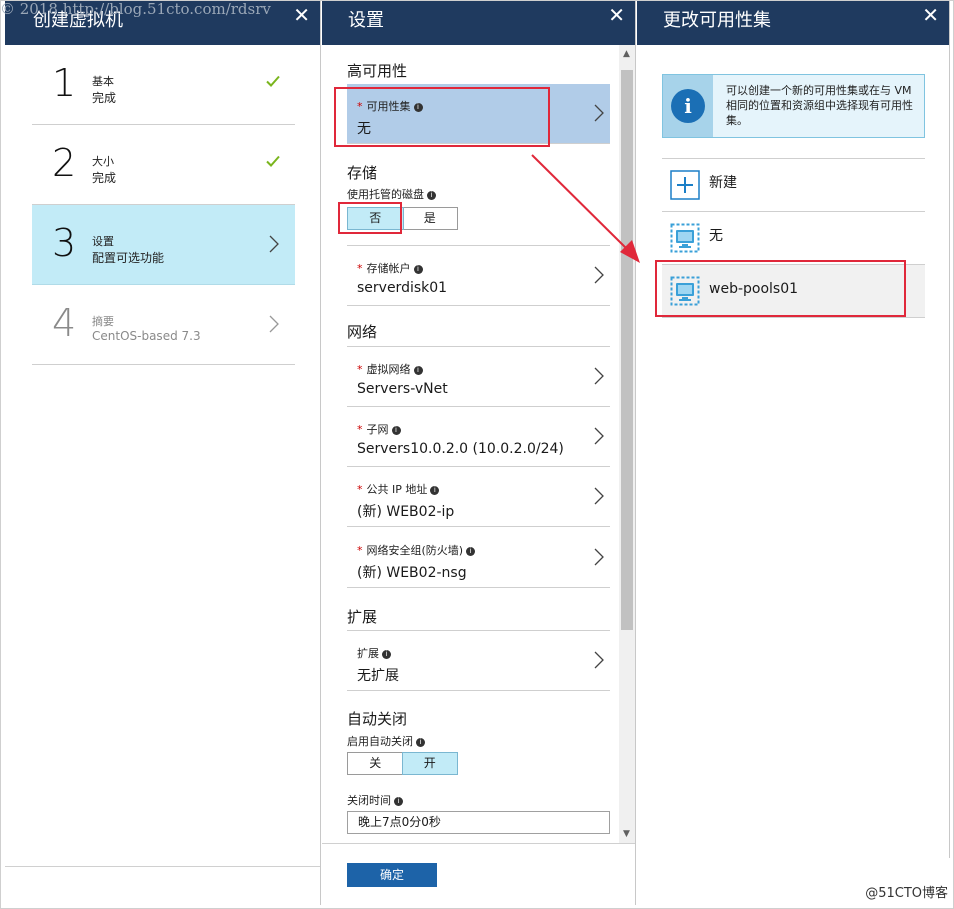  I want to click on extensions-field: 扩展 i 无扩展, so click(478, 661).